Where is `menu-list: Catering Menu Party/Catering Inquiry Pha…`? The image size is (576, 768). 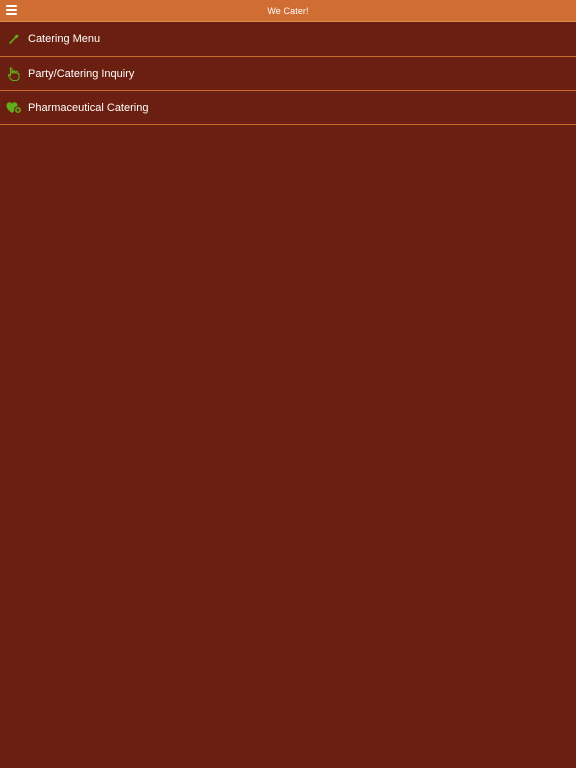
menu-list: Catering Menu Party/Catering Inquiry Pha… is located at coordinates (288, 73).